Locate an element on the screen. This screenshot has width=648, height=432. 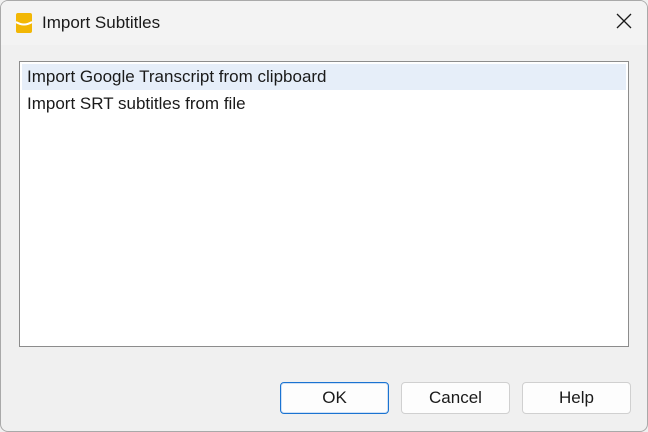
window-title: Import Subtitles is located at coordinates (101, 22).